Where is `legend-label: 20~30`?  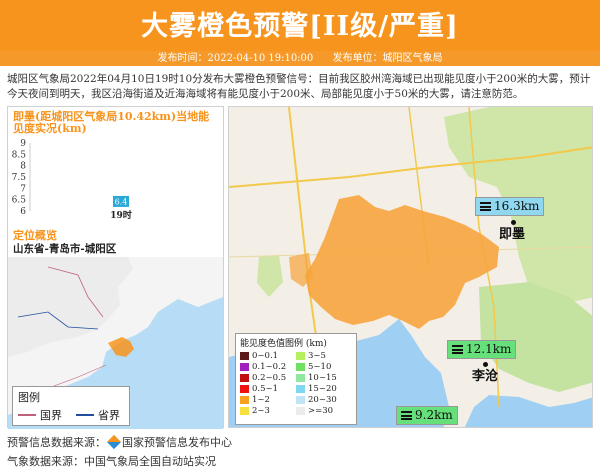 legend-label: 20~30 is located at coordinates (322, 400).